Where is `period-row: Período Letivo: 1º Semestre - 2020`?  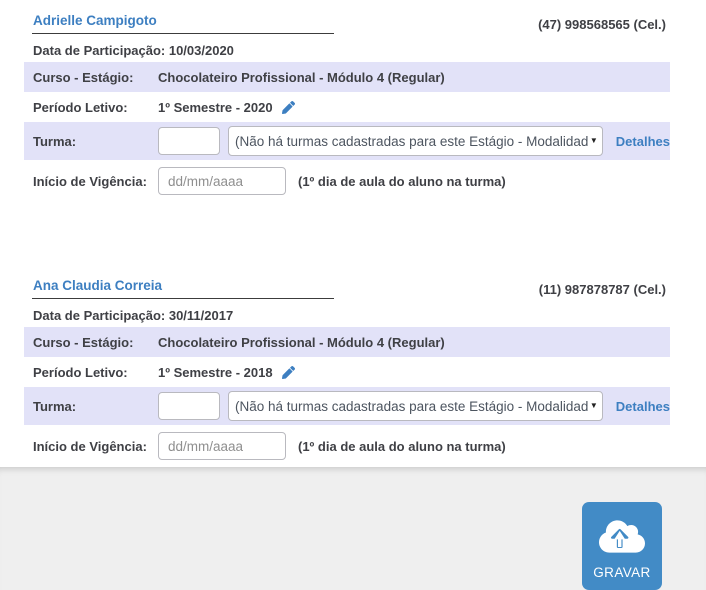
period-row: Período Letivo: 1º Semestre - 2020 is located at coordinates (347, 107).